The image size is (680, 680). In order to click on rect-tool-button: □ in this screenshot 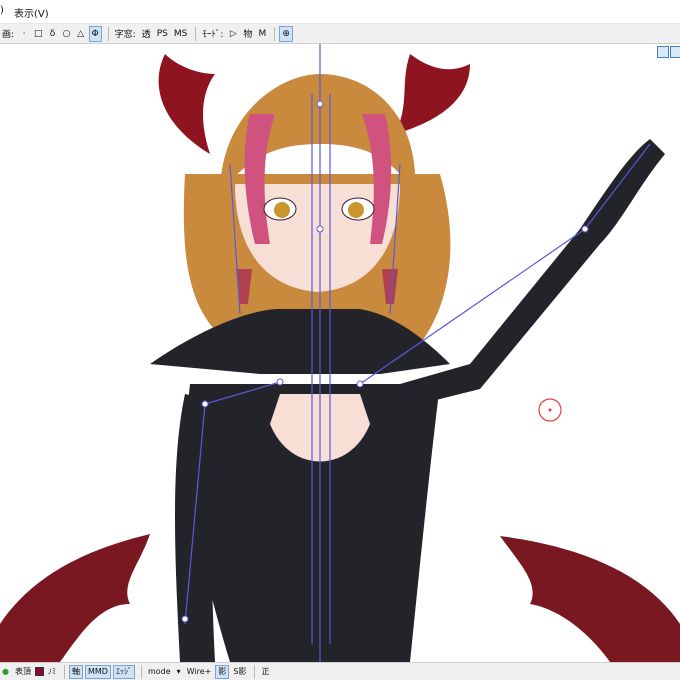, I will do `click(38, 34)`.